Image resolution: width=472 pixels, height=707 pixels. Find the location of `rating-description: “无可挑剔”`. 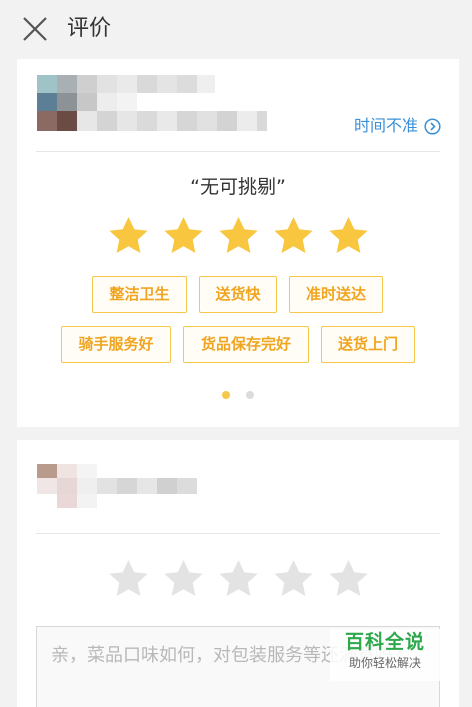

rating-description: “无可挑剔” is located at coordinates (238, 187).